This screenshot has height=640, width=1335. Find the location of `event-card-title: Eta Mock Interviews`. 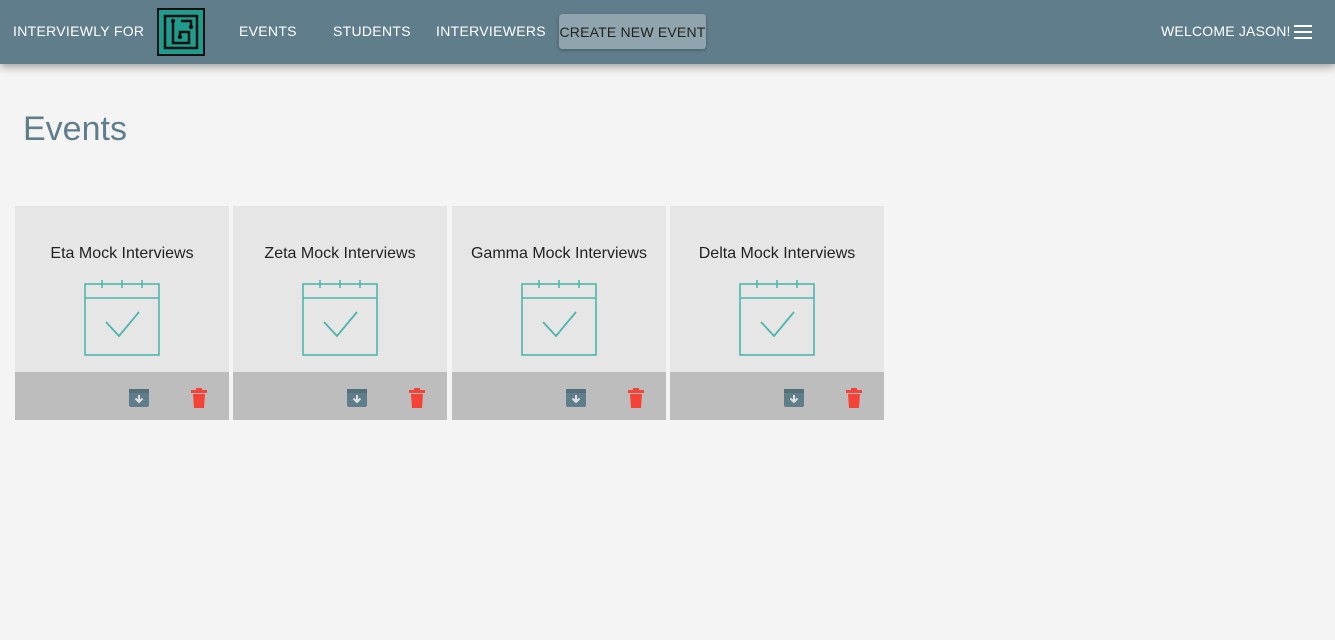

event-card-title: Eta Mock Interviews is located at coordinates (122, 253).